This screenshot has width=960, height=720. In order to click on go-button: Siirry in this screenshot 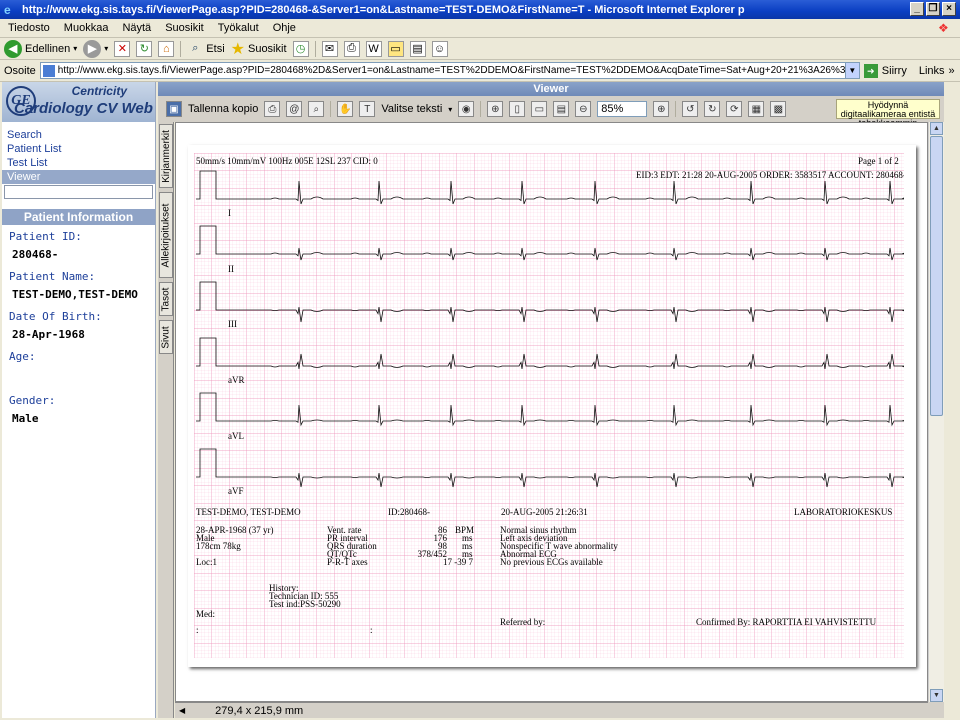, I will do `click(894, 71)`.